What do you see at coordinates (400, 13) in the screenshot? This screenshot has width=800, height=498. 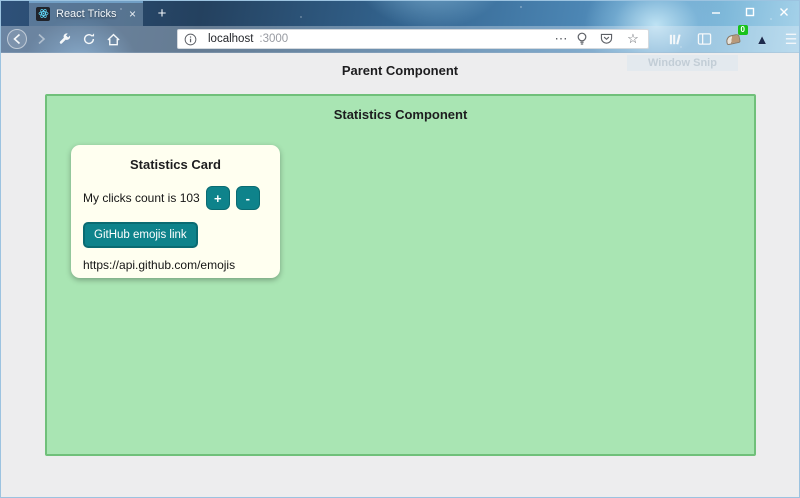 I see `title-bar: React Tricks × +` at bounding box center [400, 13].